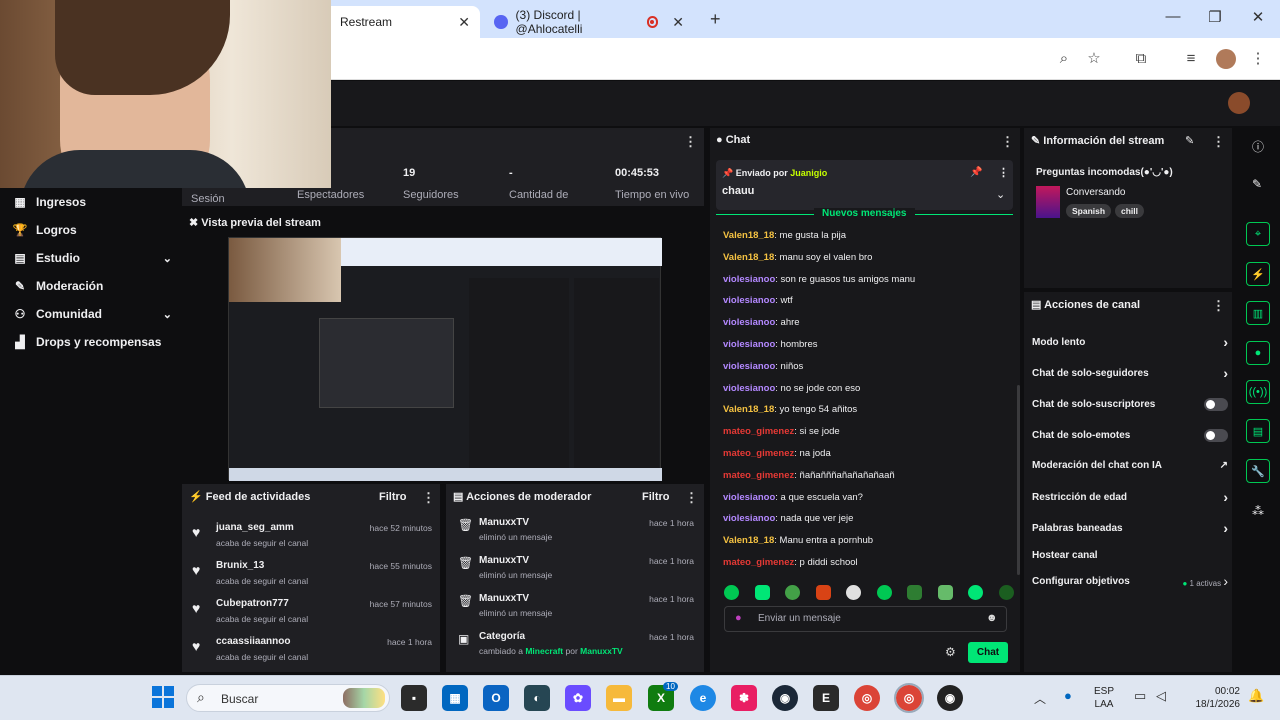 The width and height of the screenshot is (1280, 720). I want to click on sidebar-item-comunidad: ⚇ Comunidad ⌄, so click(92, 314).